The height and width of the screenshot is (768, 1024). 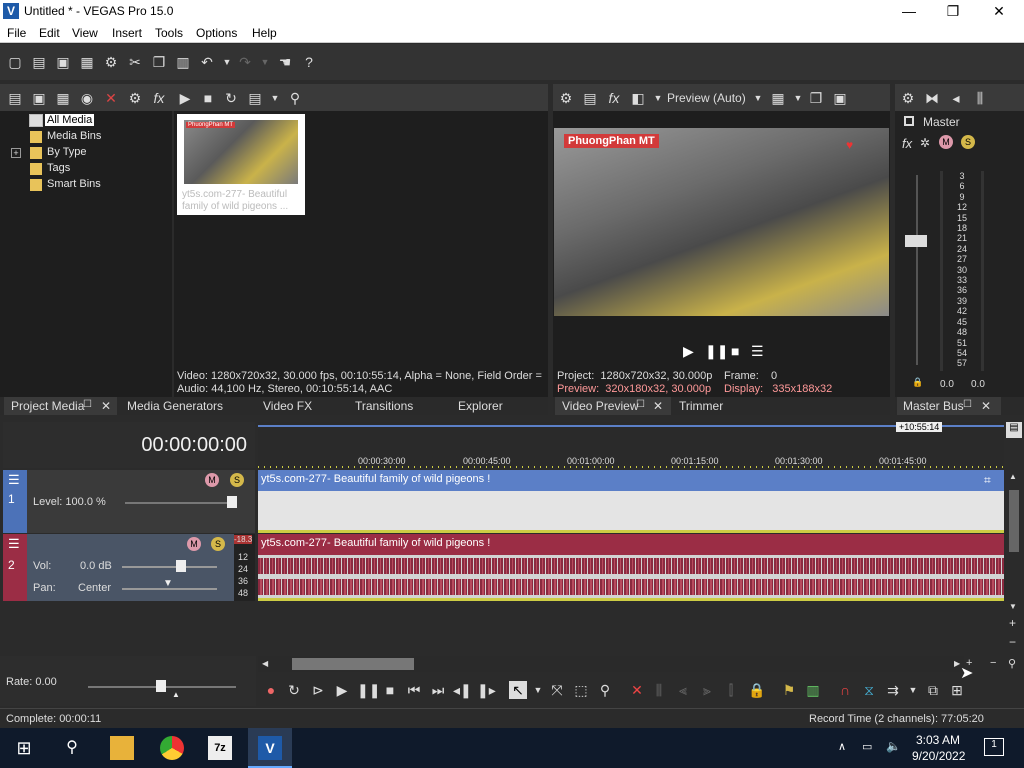 I want to click on new-file-icon: ▢, so click(x=15, y=62).